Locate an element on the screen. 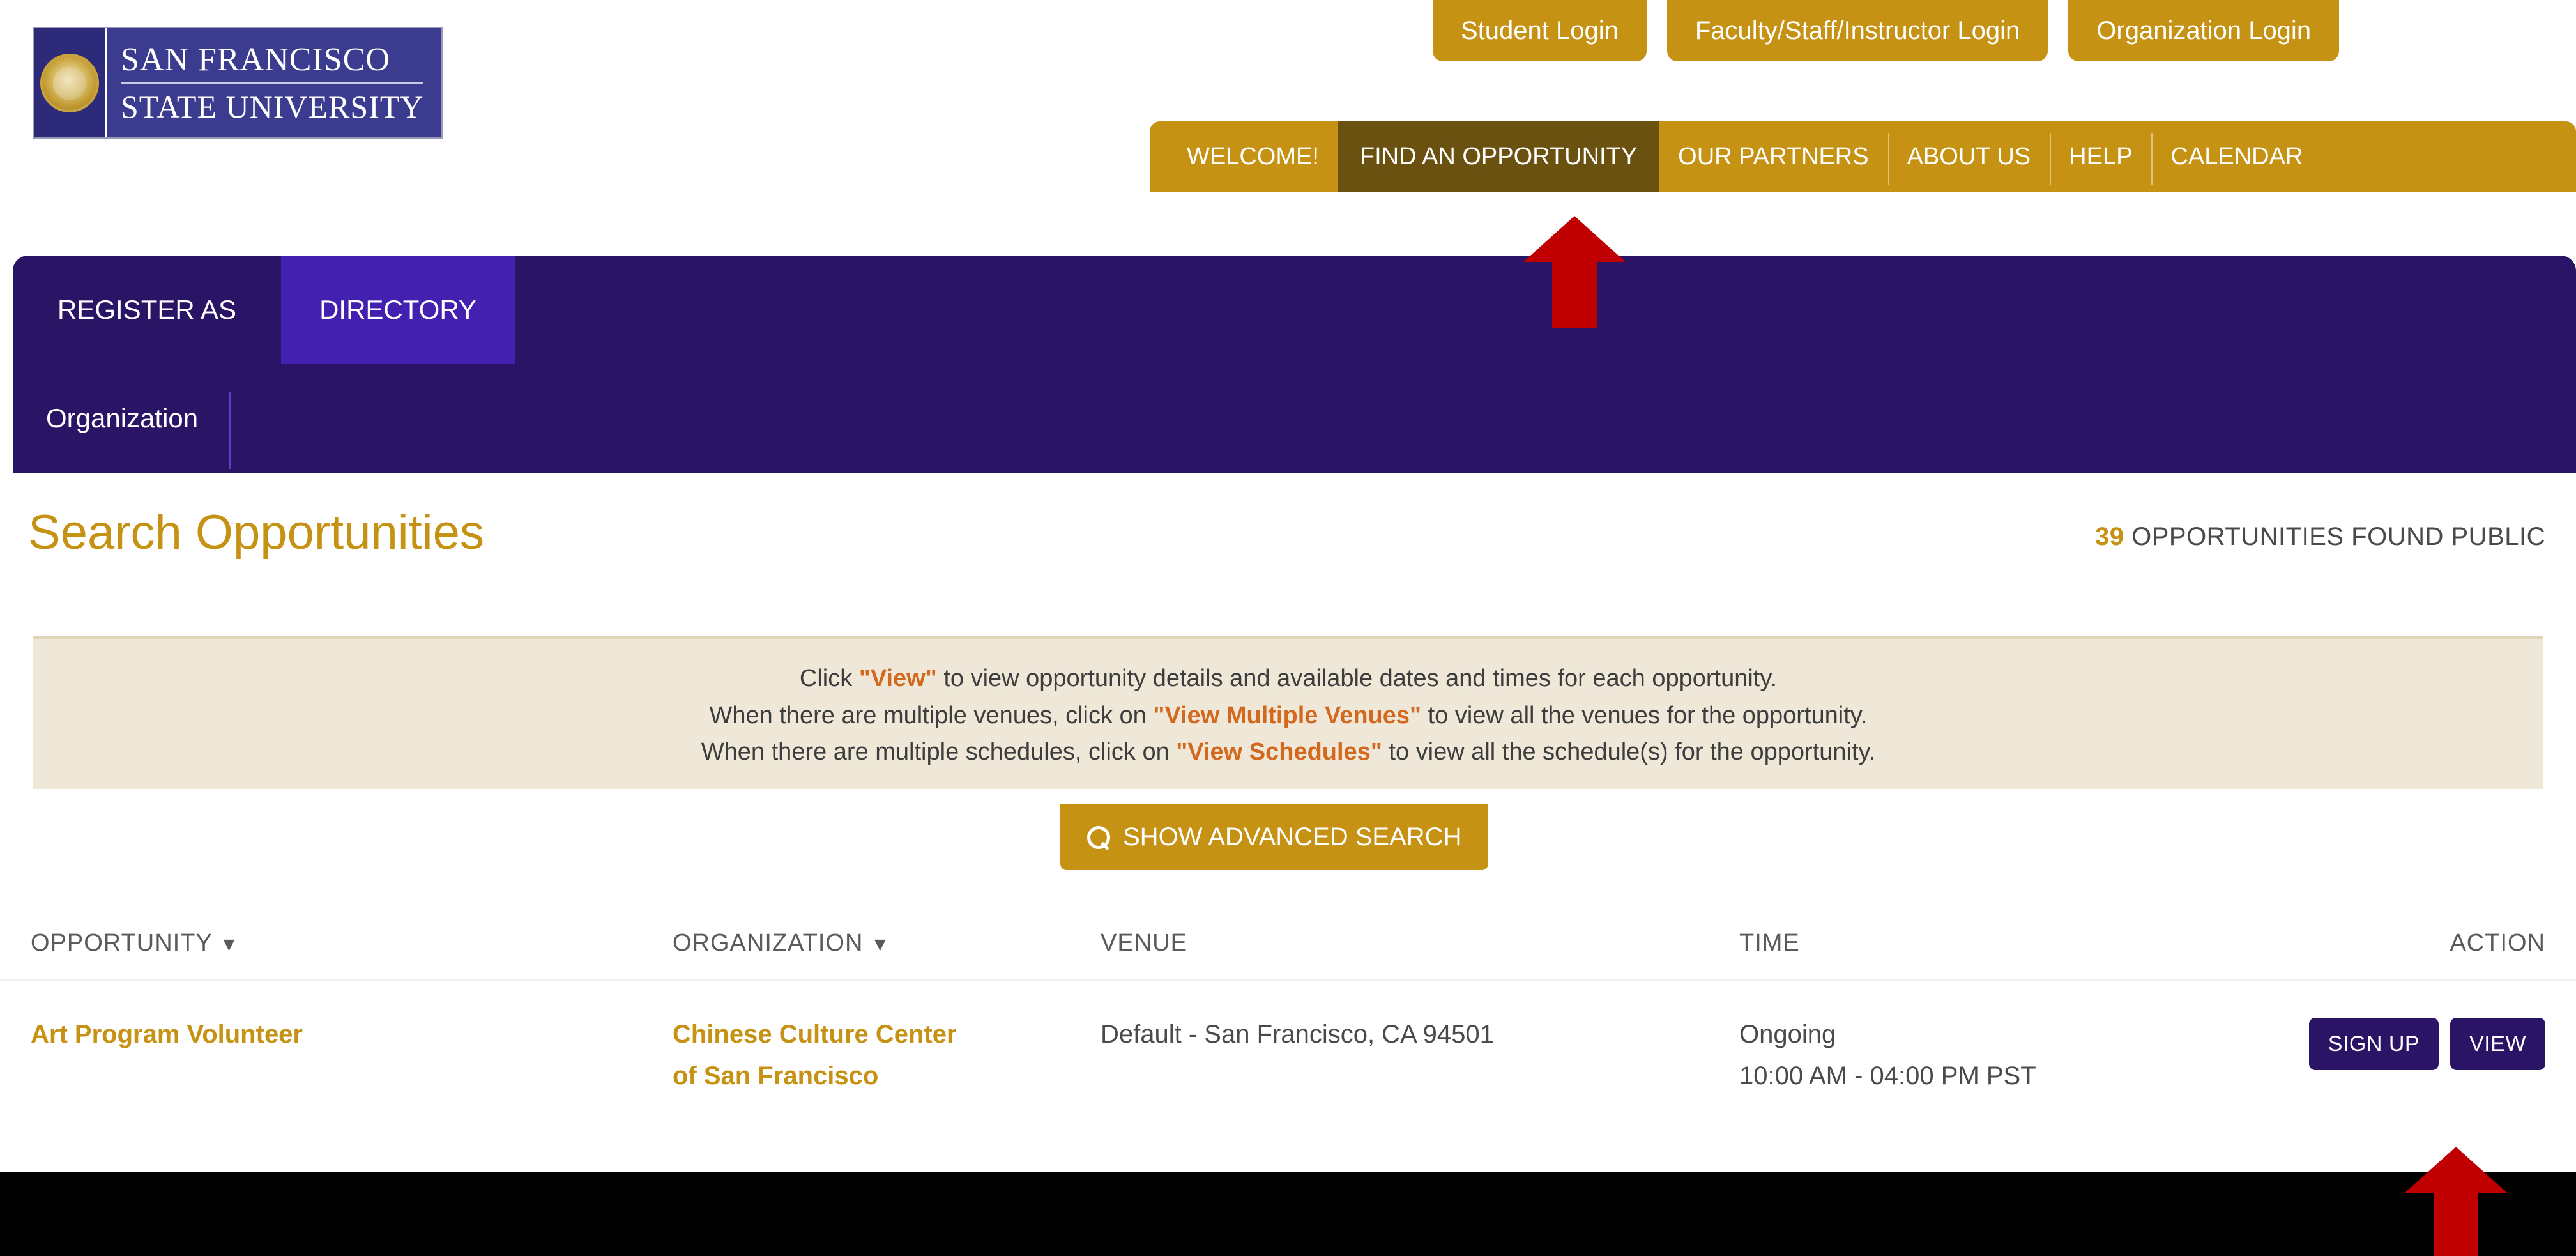 The image size is (2576, 1256). search-icon is located at coordinates (1098, 837).